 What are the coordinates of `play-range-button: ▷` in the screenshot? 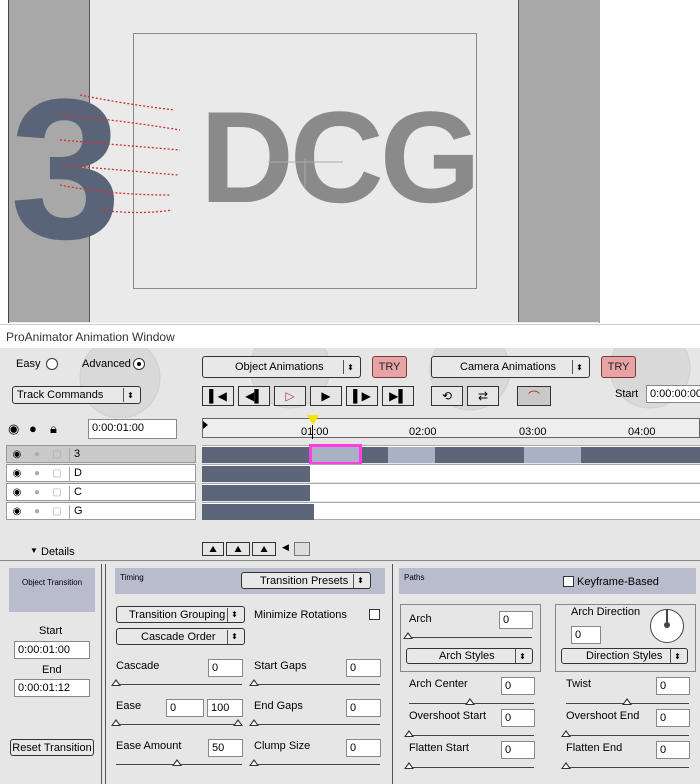 It's located at (290, 396).